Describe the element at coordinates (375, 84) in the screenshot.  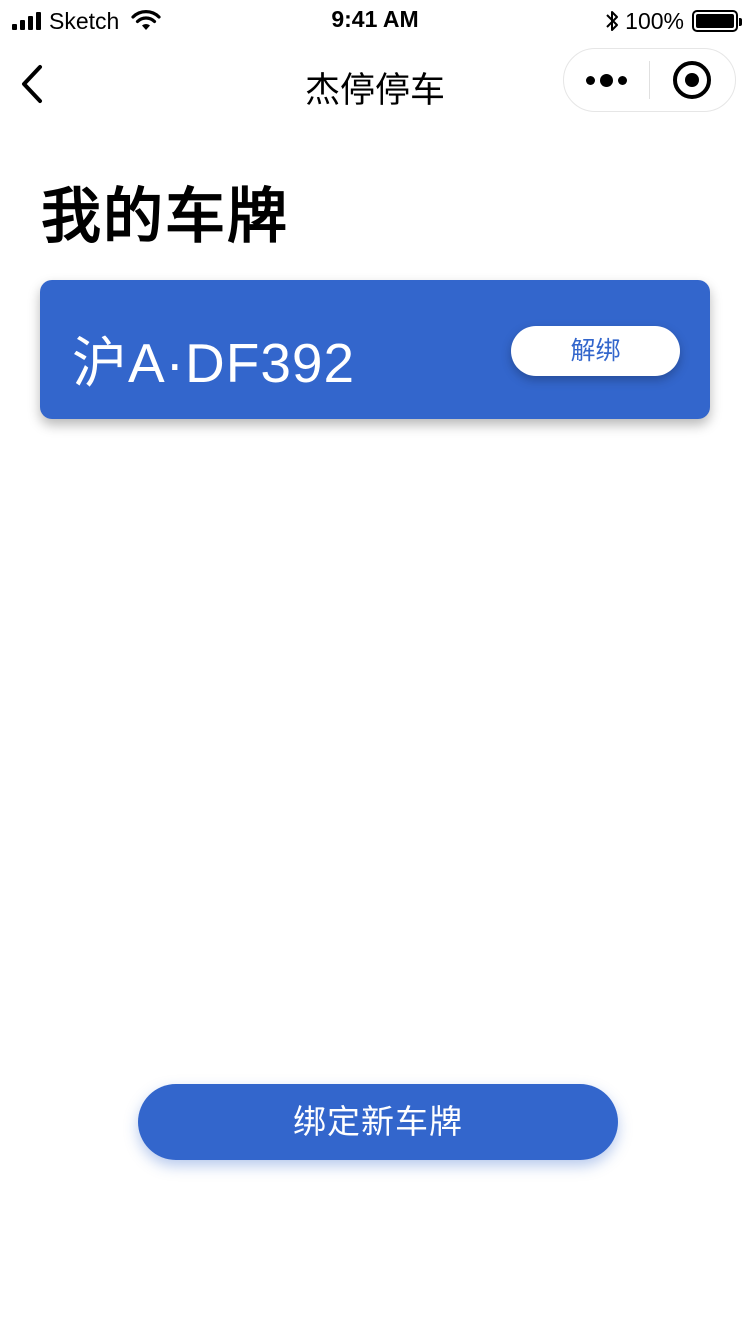
I see `navigation-bar: 杰停停车` at that location.